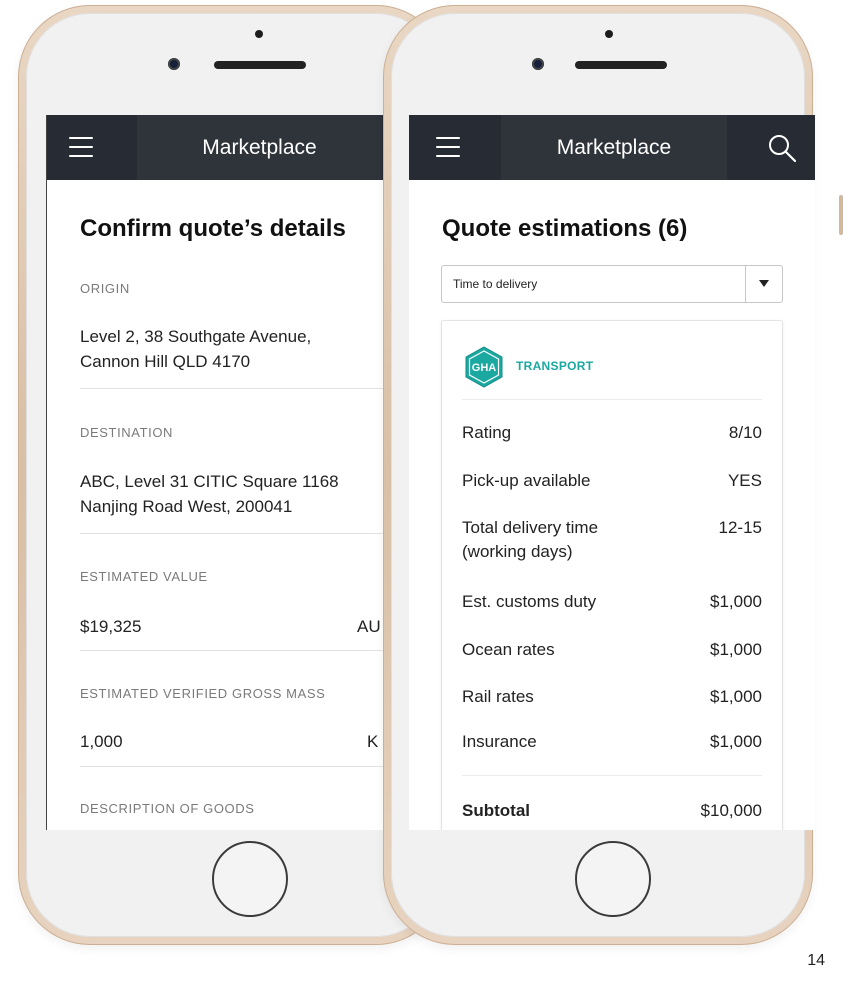 The height and width of the screenshot is (984, 843). I want to click on estimated-value-label: ESTIMATED VALUE, so click(144, 576).